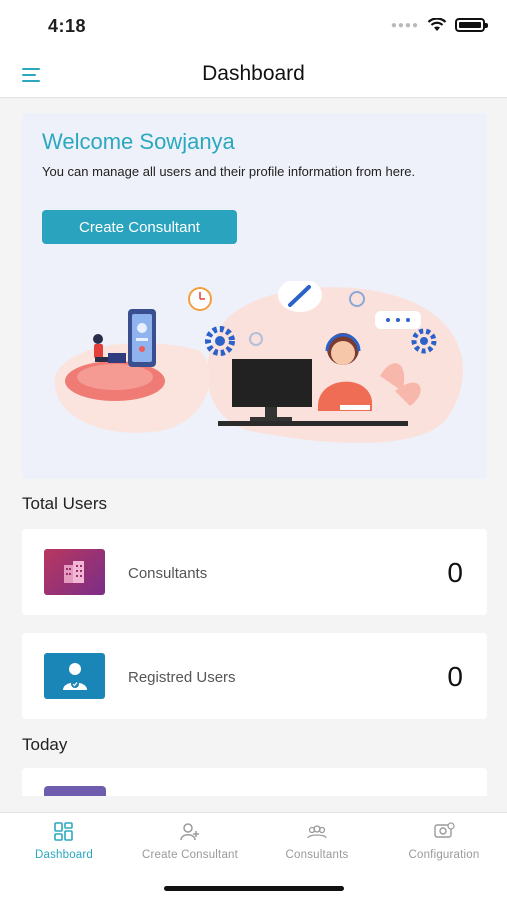 The height and width of the screenshot is (900, 507). What do you see at coordinates (254, 676) in the screenshot?
I see `registered-users-card: Registred Users 0` at bounding box center [254, 676].